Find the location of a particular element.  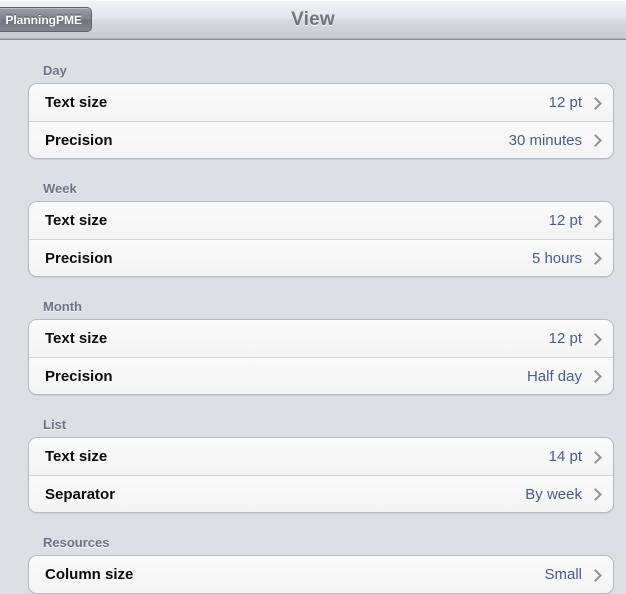

navbar-top-highlight is located at coordinates (313, 0).